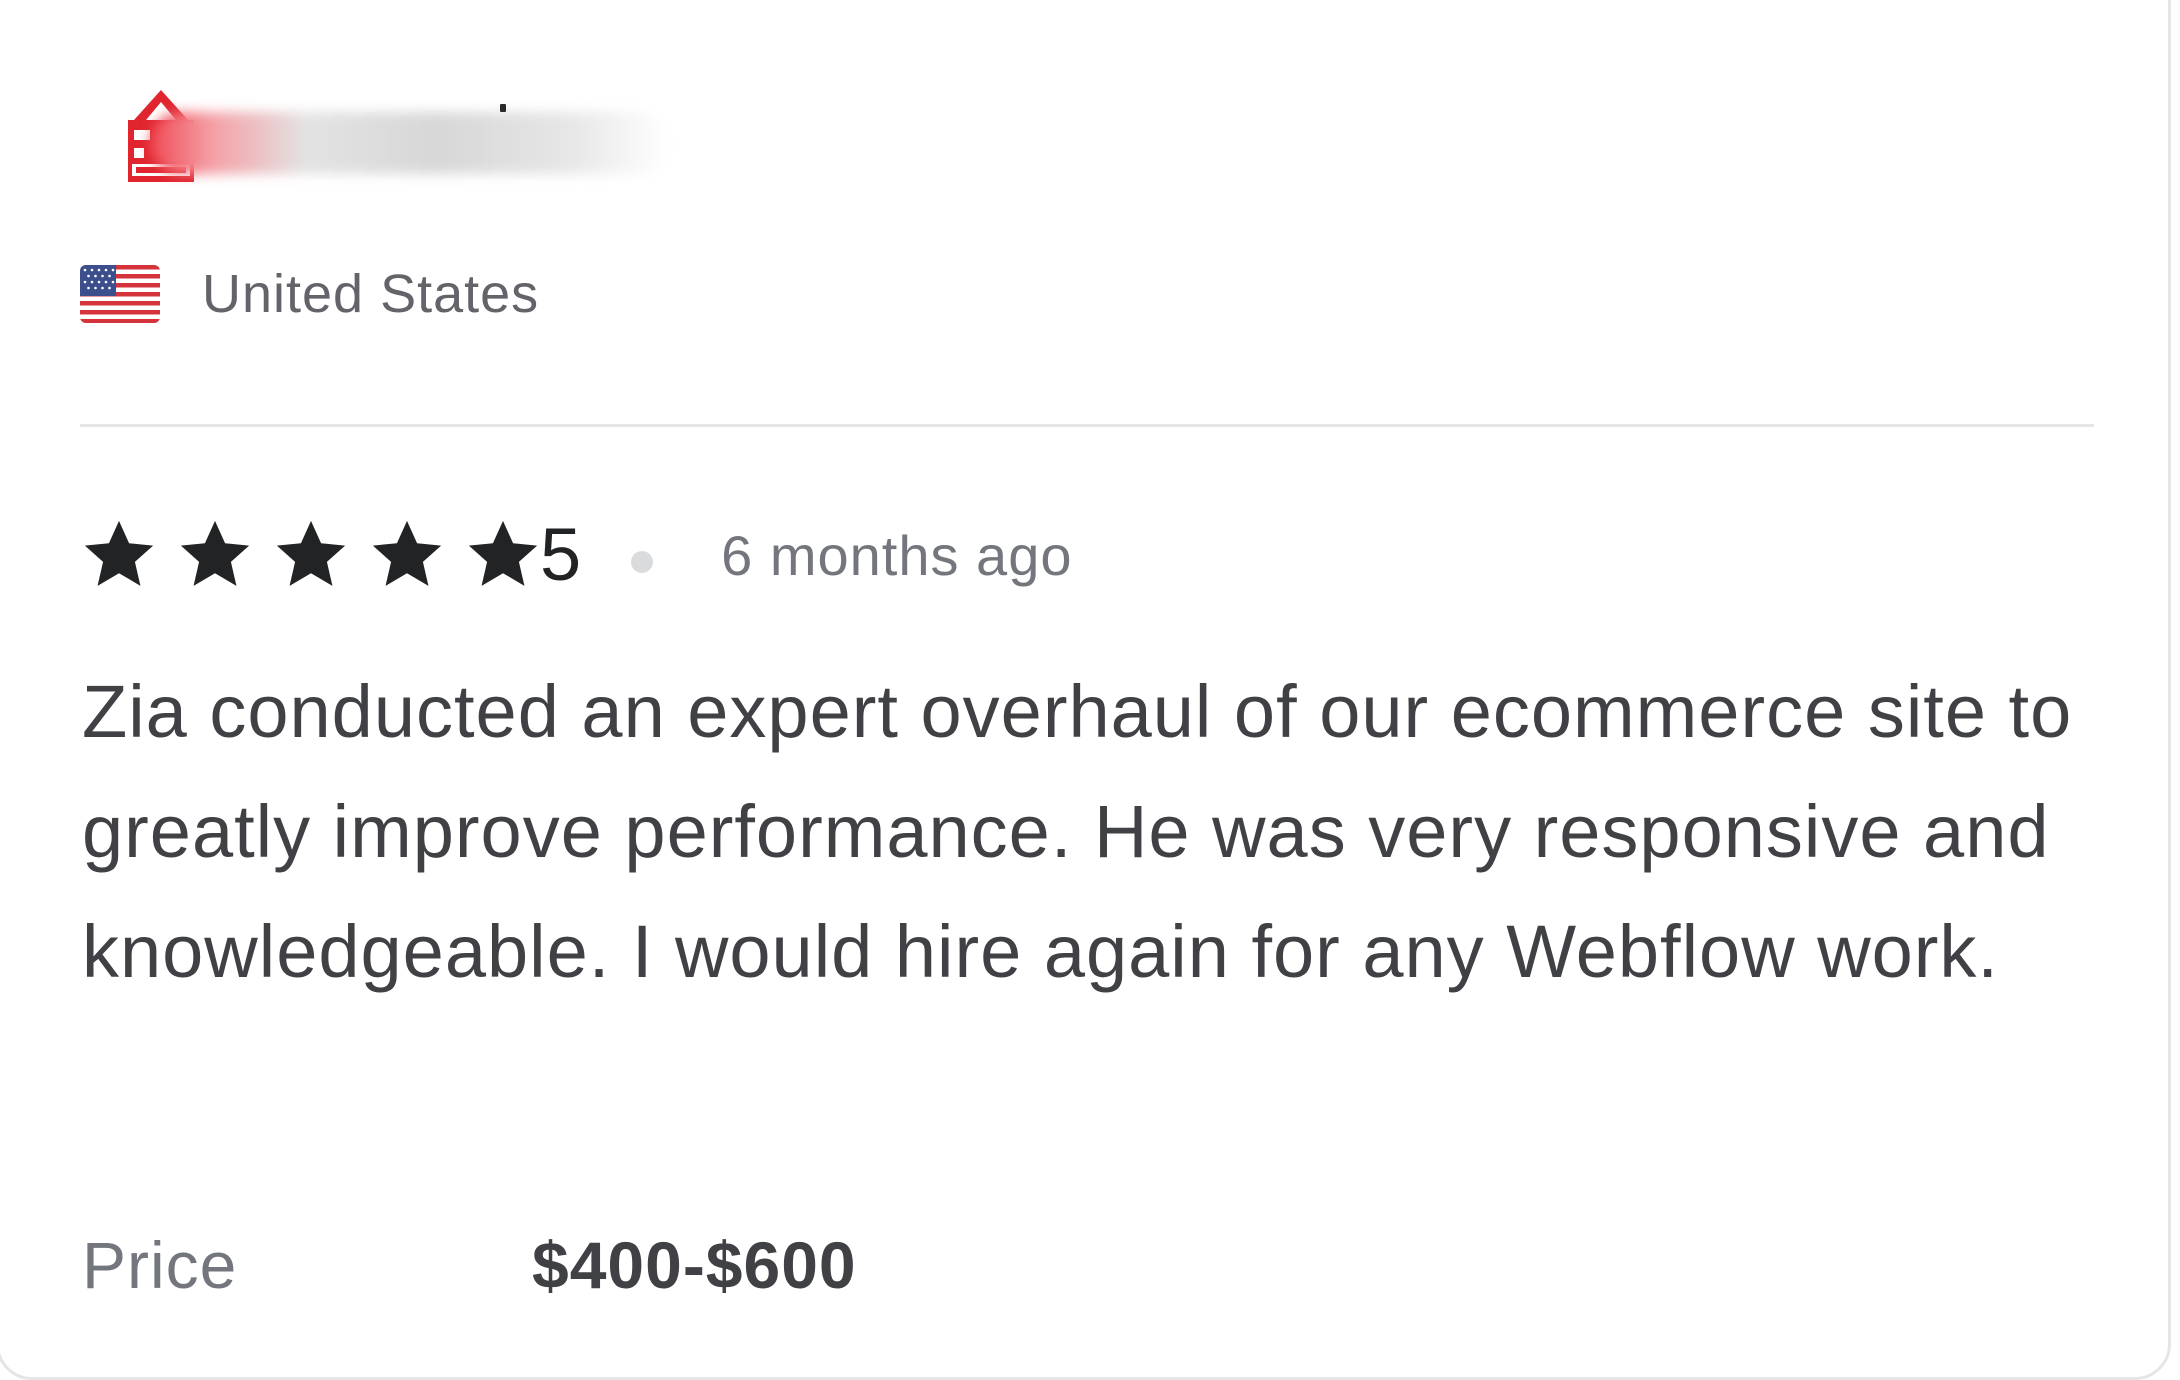 Image resolution: width=2180 pixels, height=1380 pixels. I want to click on divider, so click(1087, 425).